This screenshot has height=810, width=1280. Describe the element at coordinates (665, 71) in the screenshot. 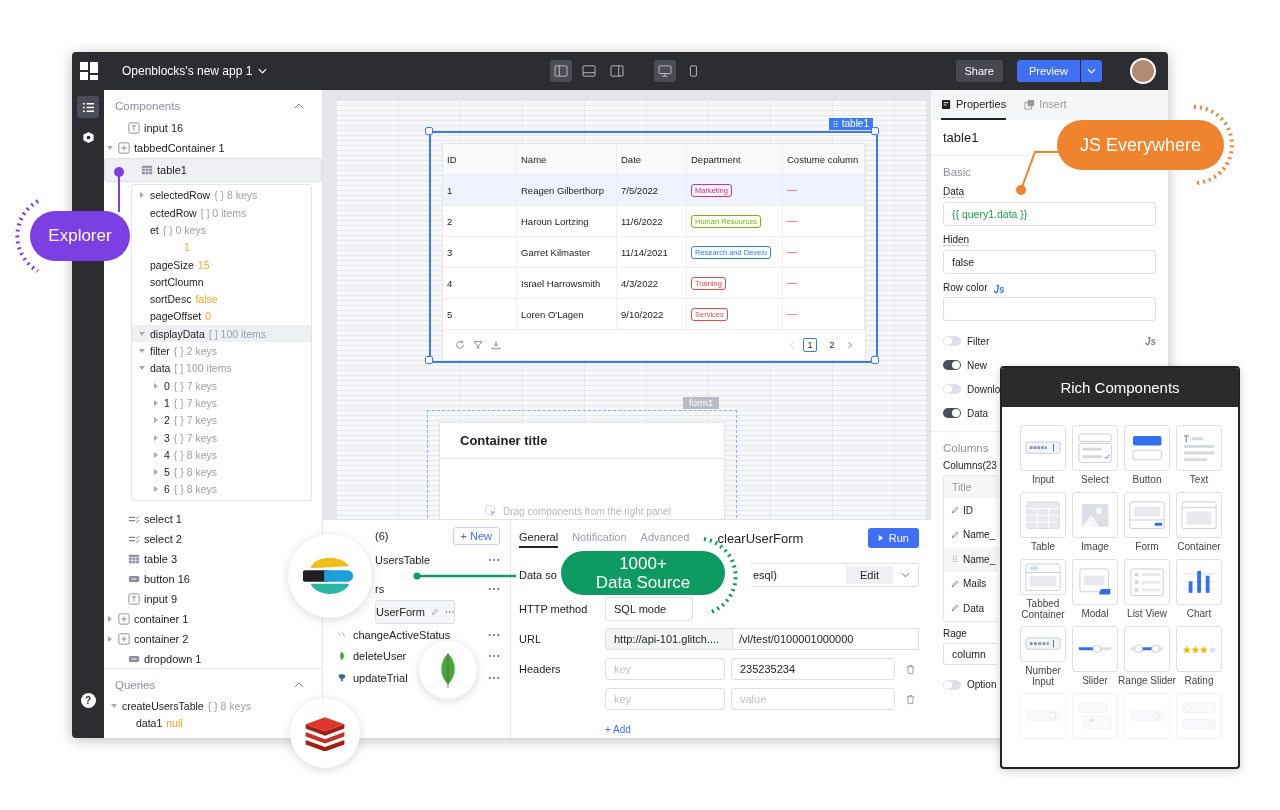

I see `device-toggle` at that location.